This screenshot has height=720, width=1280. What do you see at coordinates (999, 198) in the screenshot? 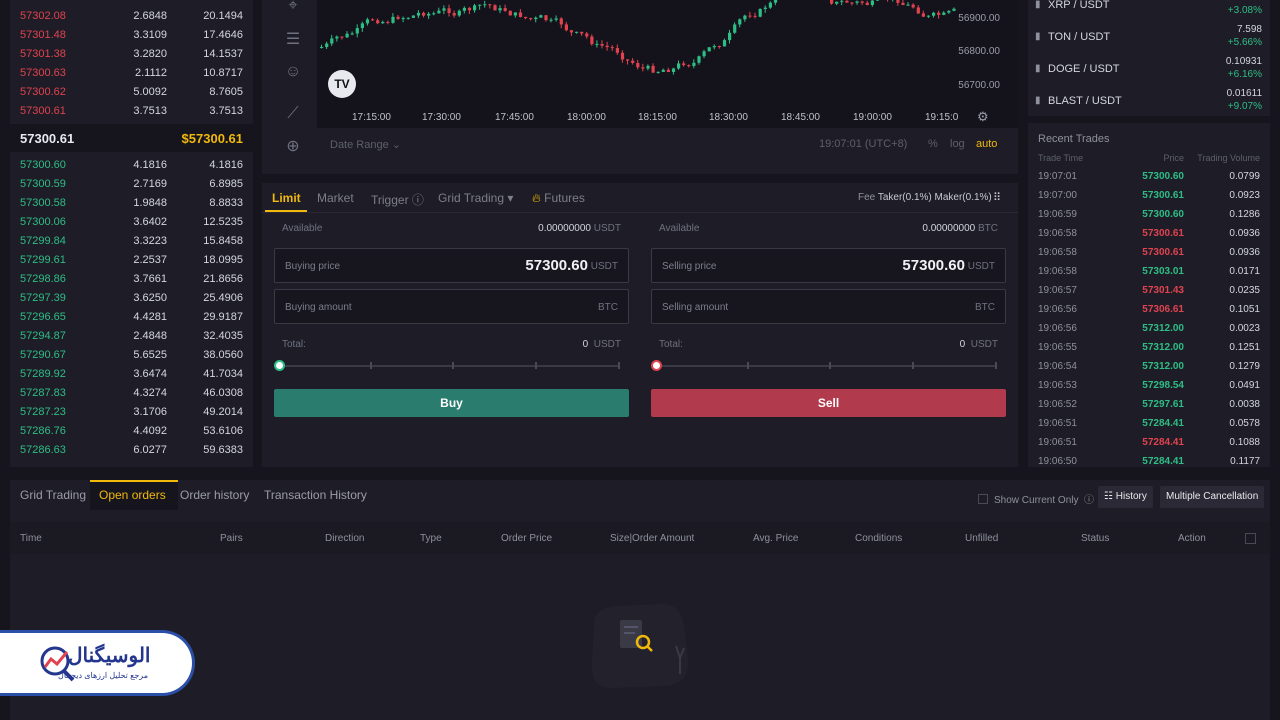
I see `grid-icon: ⠿` at bounding box center [999, 198].